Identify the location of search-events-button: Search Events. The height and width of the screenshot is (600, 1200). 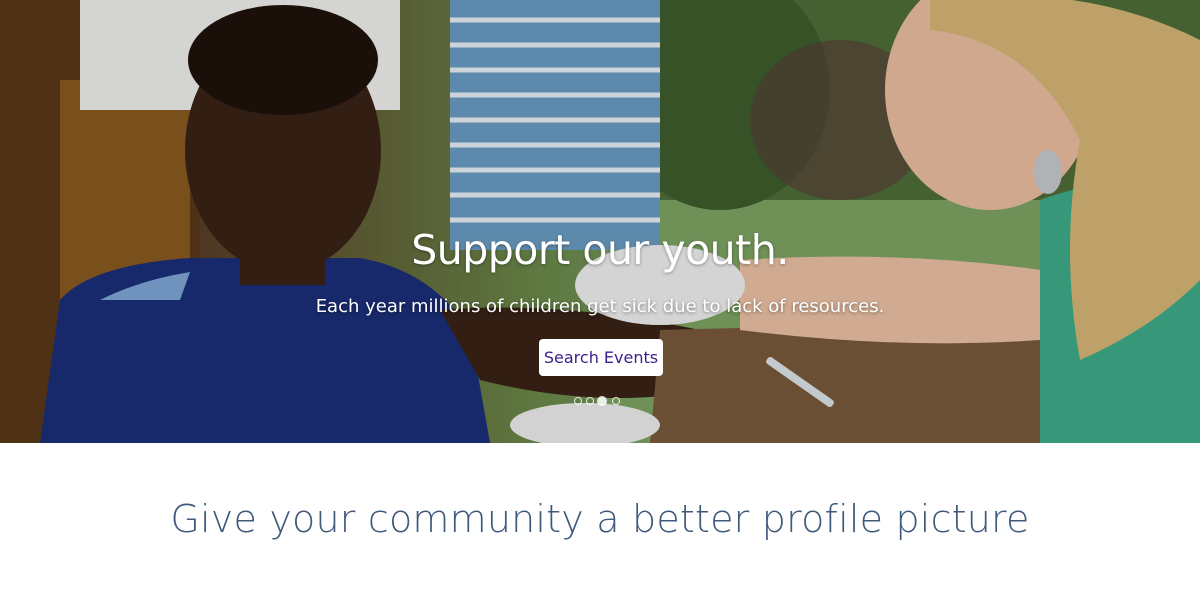
(601, 357).